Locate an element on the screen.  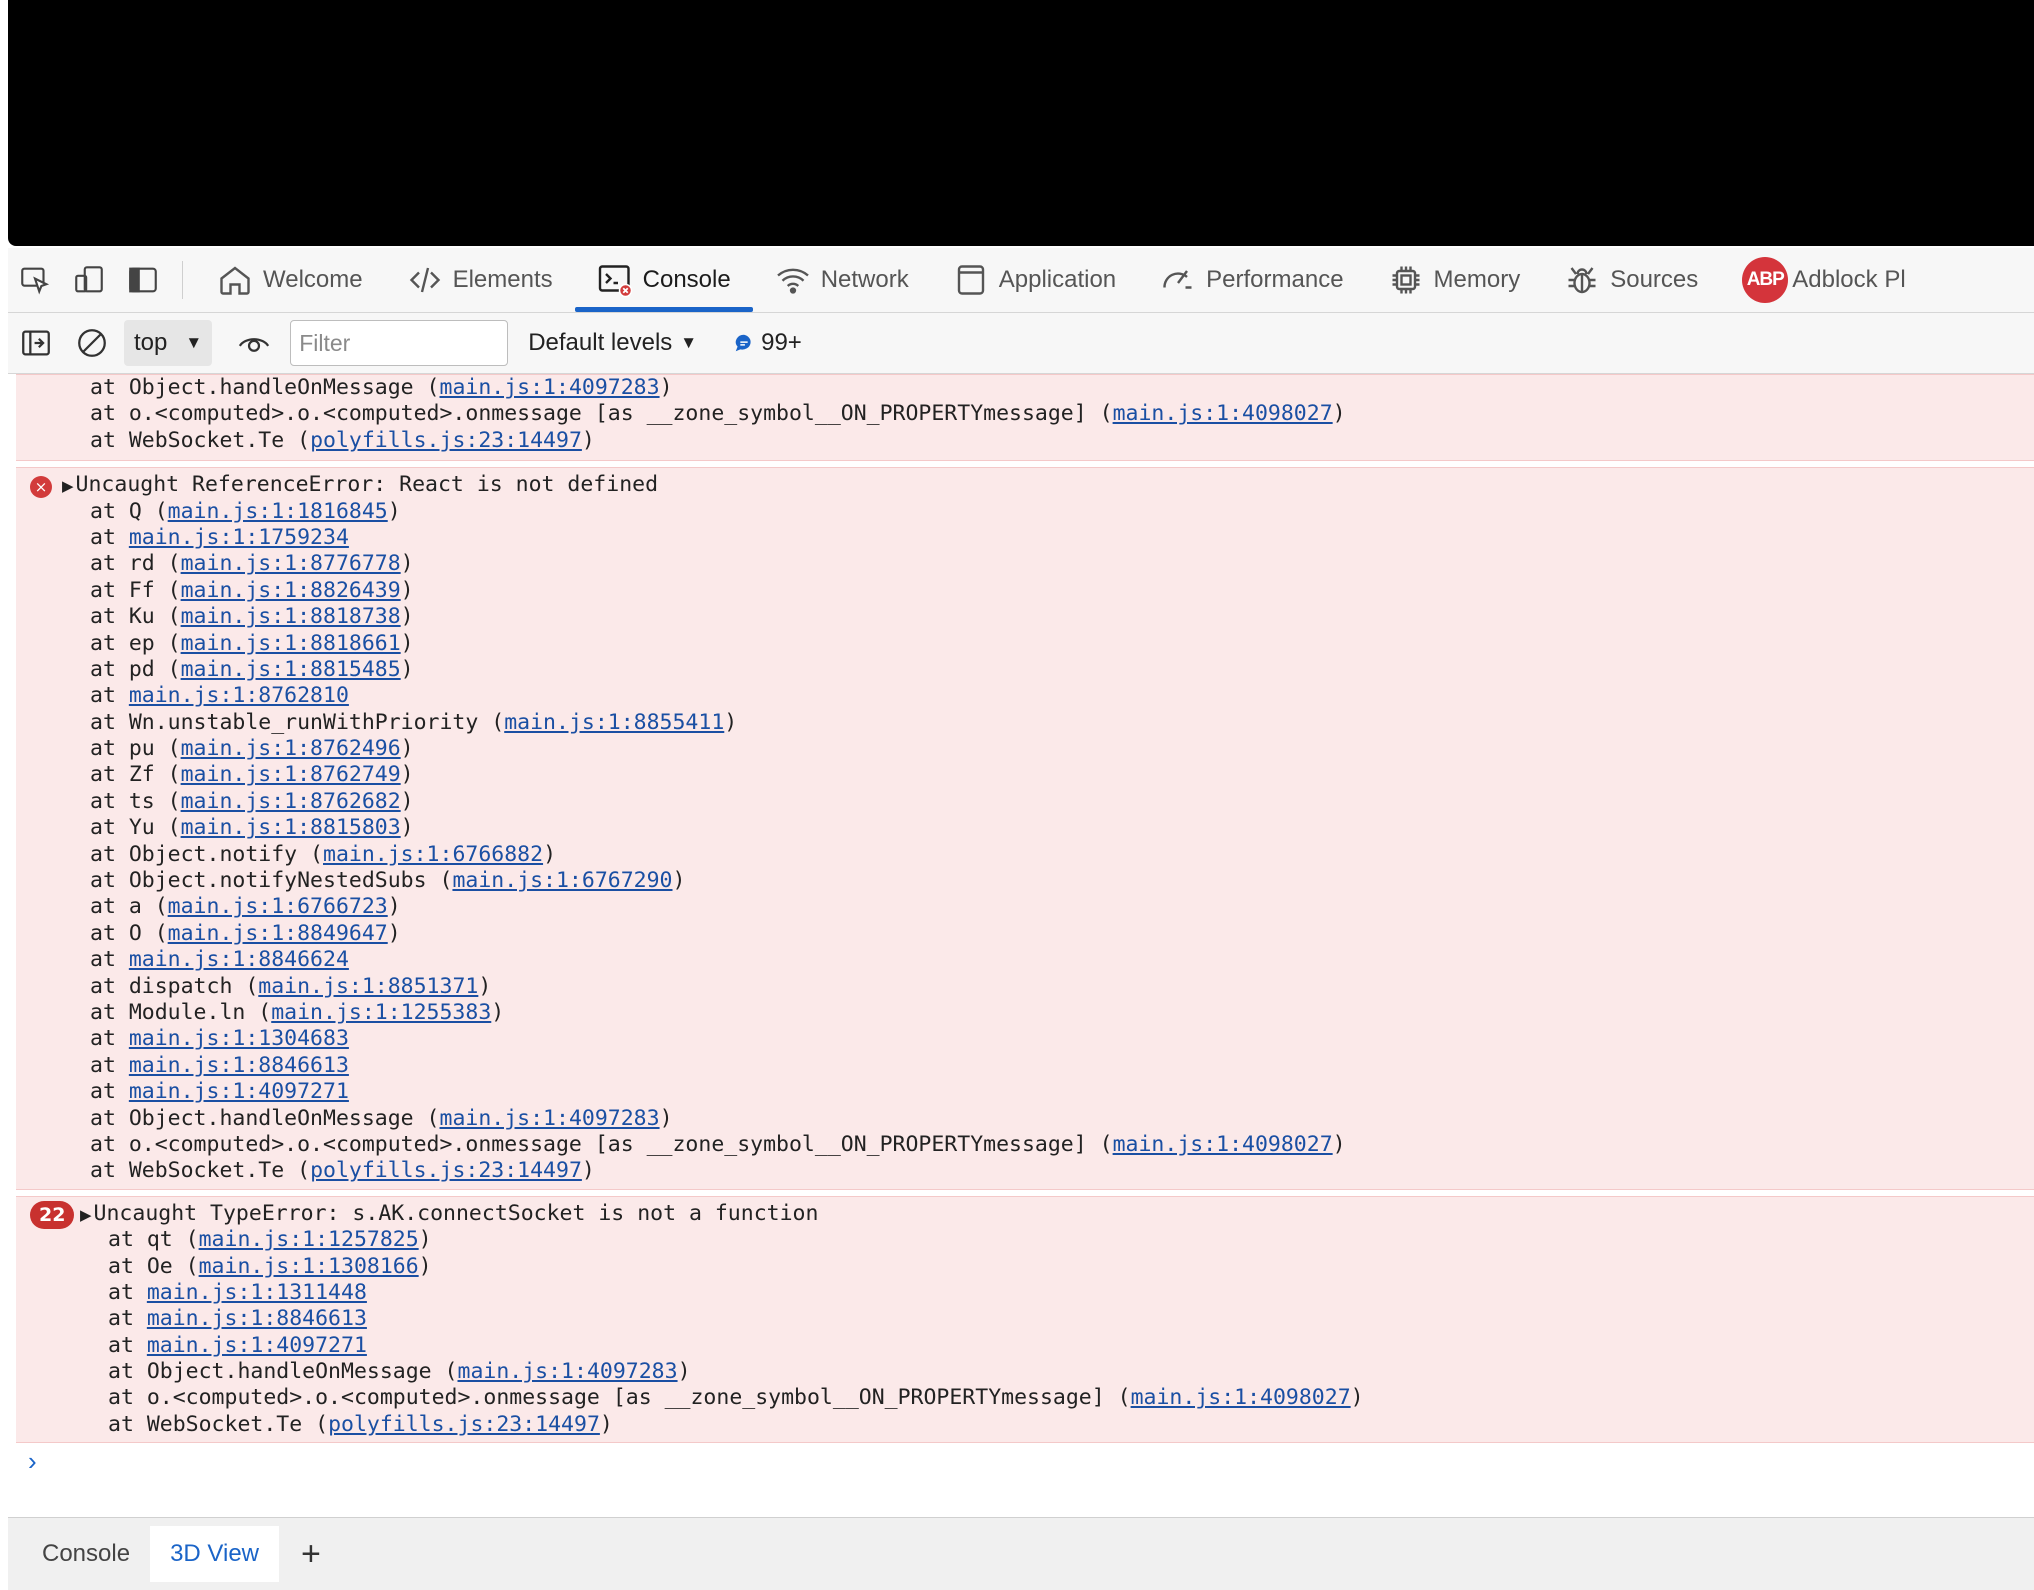
filter-input is located at coordinates (399, 343).